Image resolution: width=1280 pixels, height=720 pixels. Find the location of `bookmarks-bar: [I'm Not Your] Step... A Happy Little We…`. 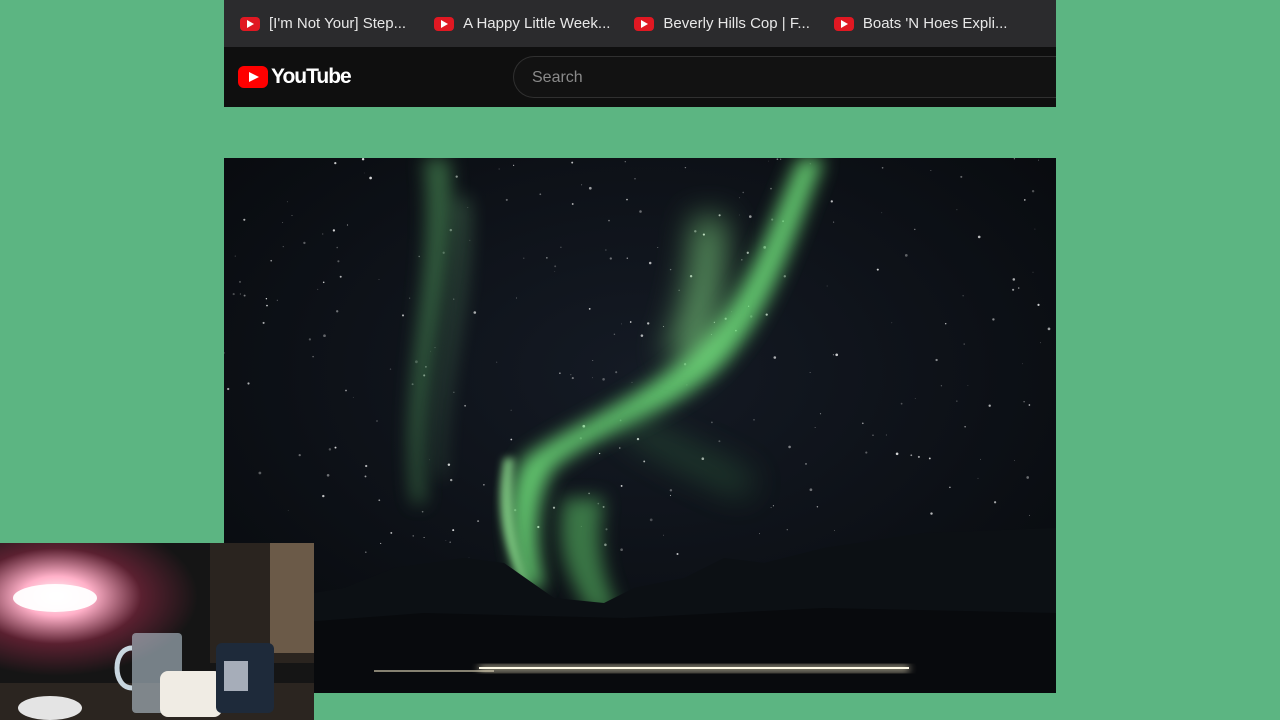

bookmarks-bar: [I'm Not Your] Step... A Happy Little We… is located at coordinates (640, 23).